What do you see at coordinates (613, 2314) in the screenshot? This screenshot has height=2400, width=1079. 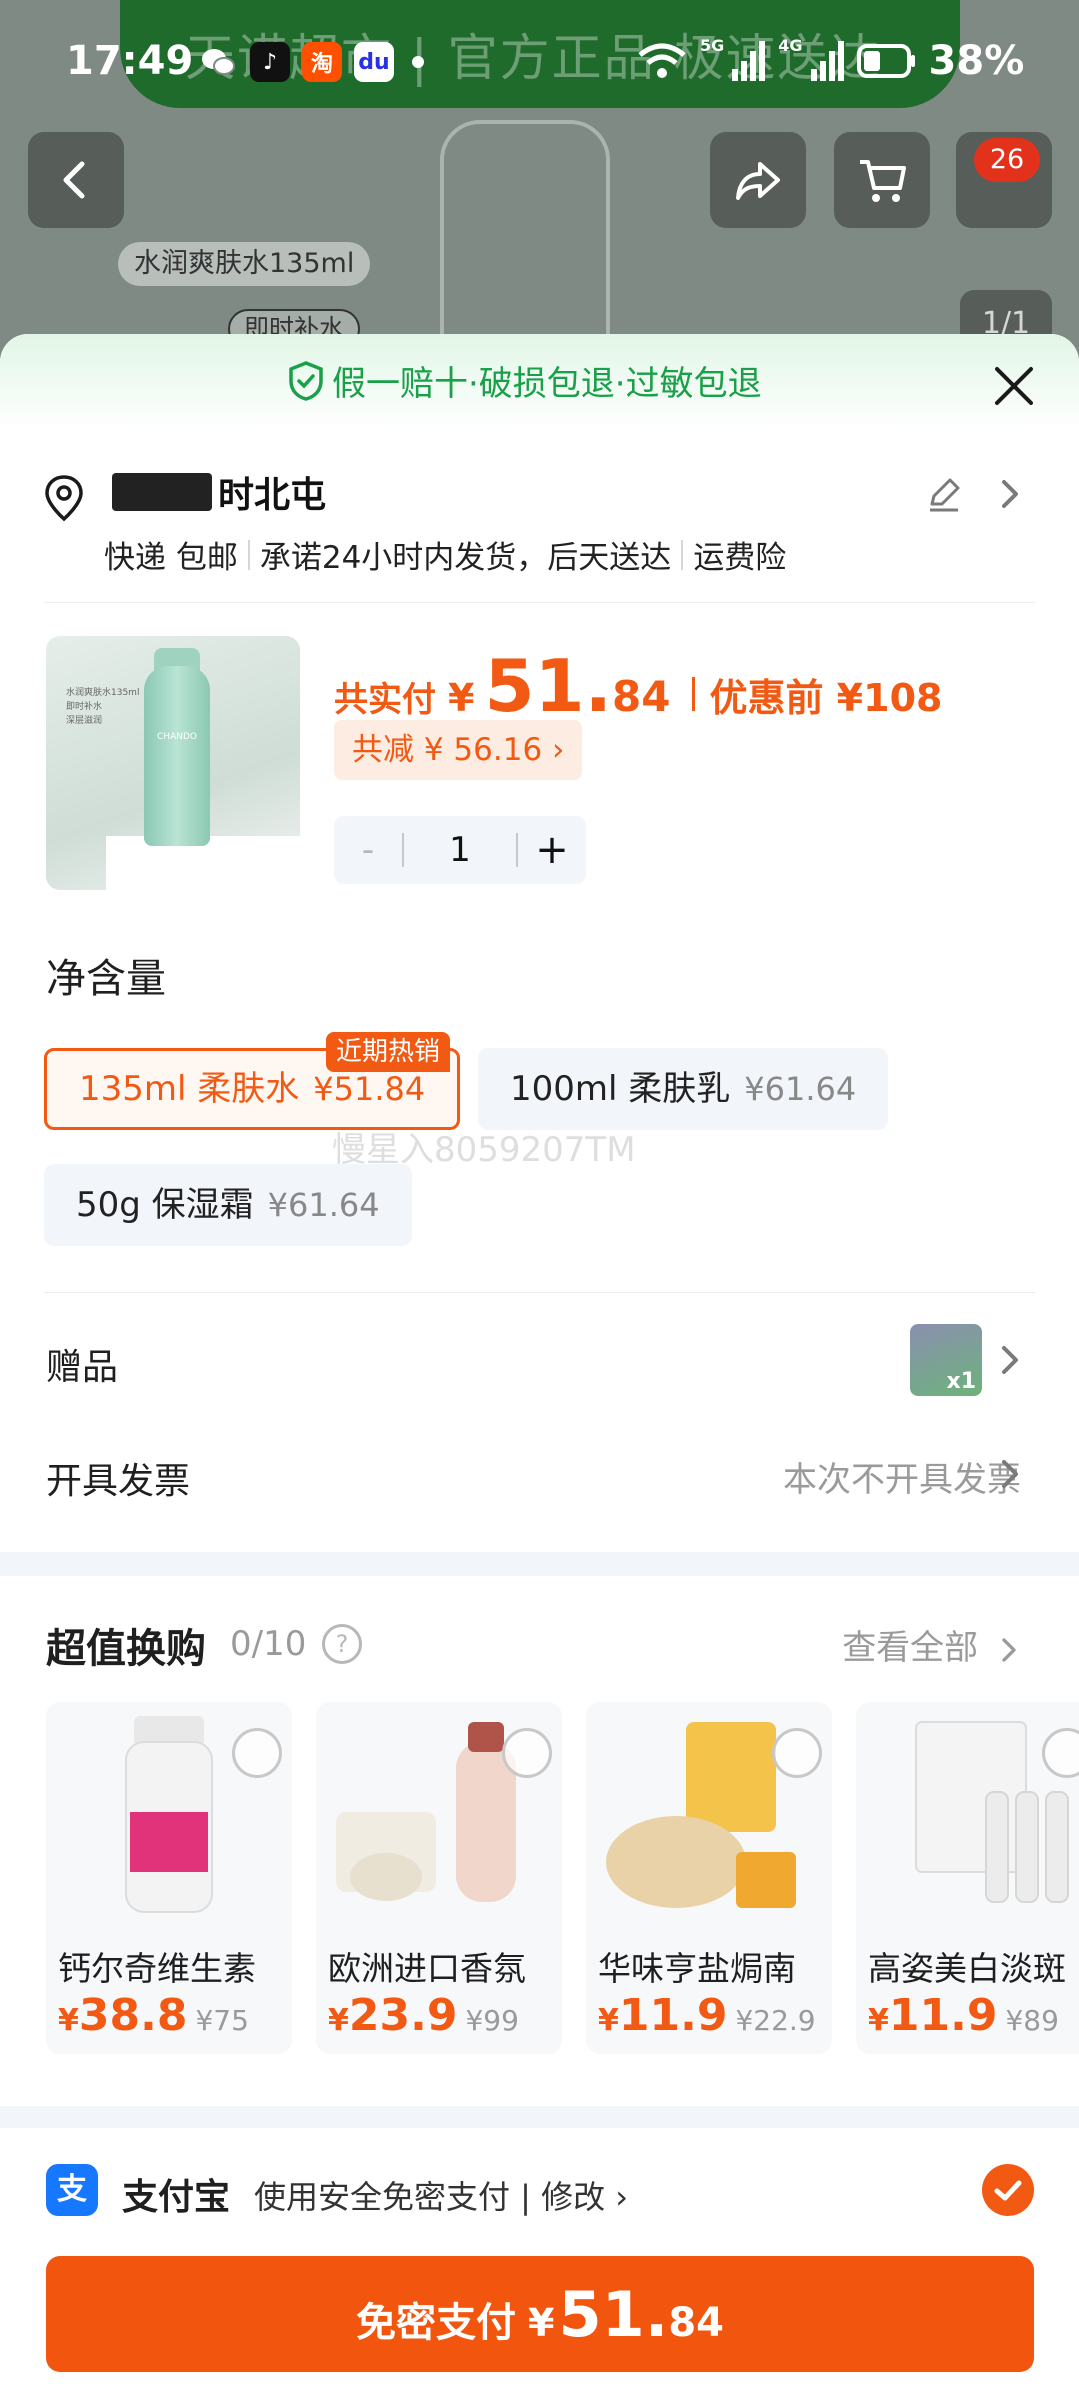 I see `pay-button-price-integer: 51.` at bounding box center [613, 2314].